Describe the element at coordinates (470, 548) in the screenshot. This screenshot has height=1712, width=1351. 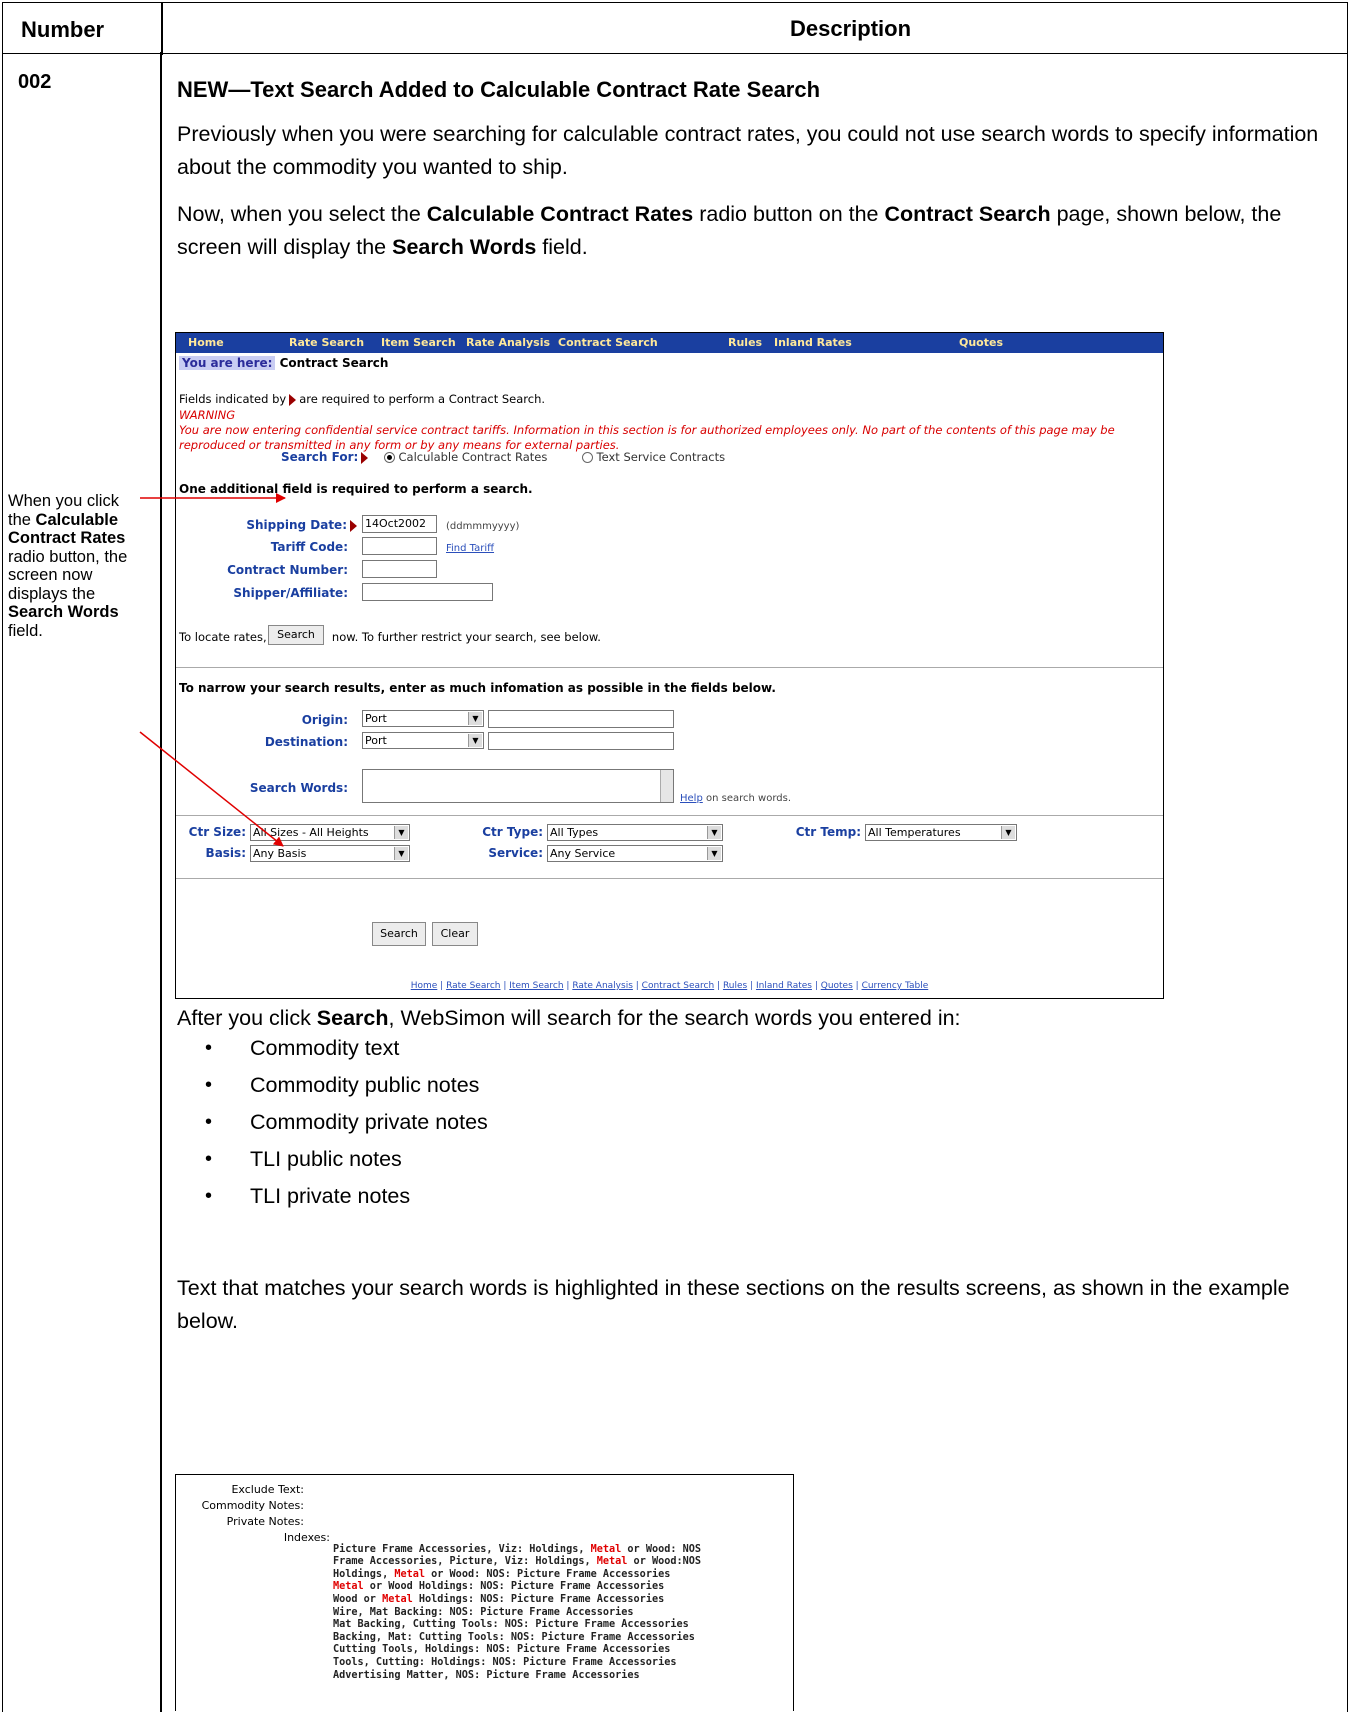
I see `find-tariff-link: Find Tariff` at that location.